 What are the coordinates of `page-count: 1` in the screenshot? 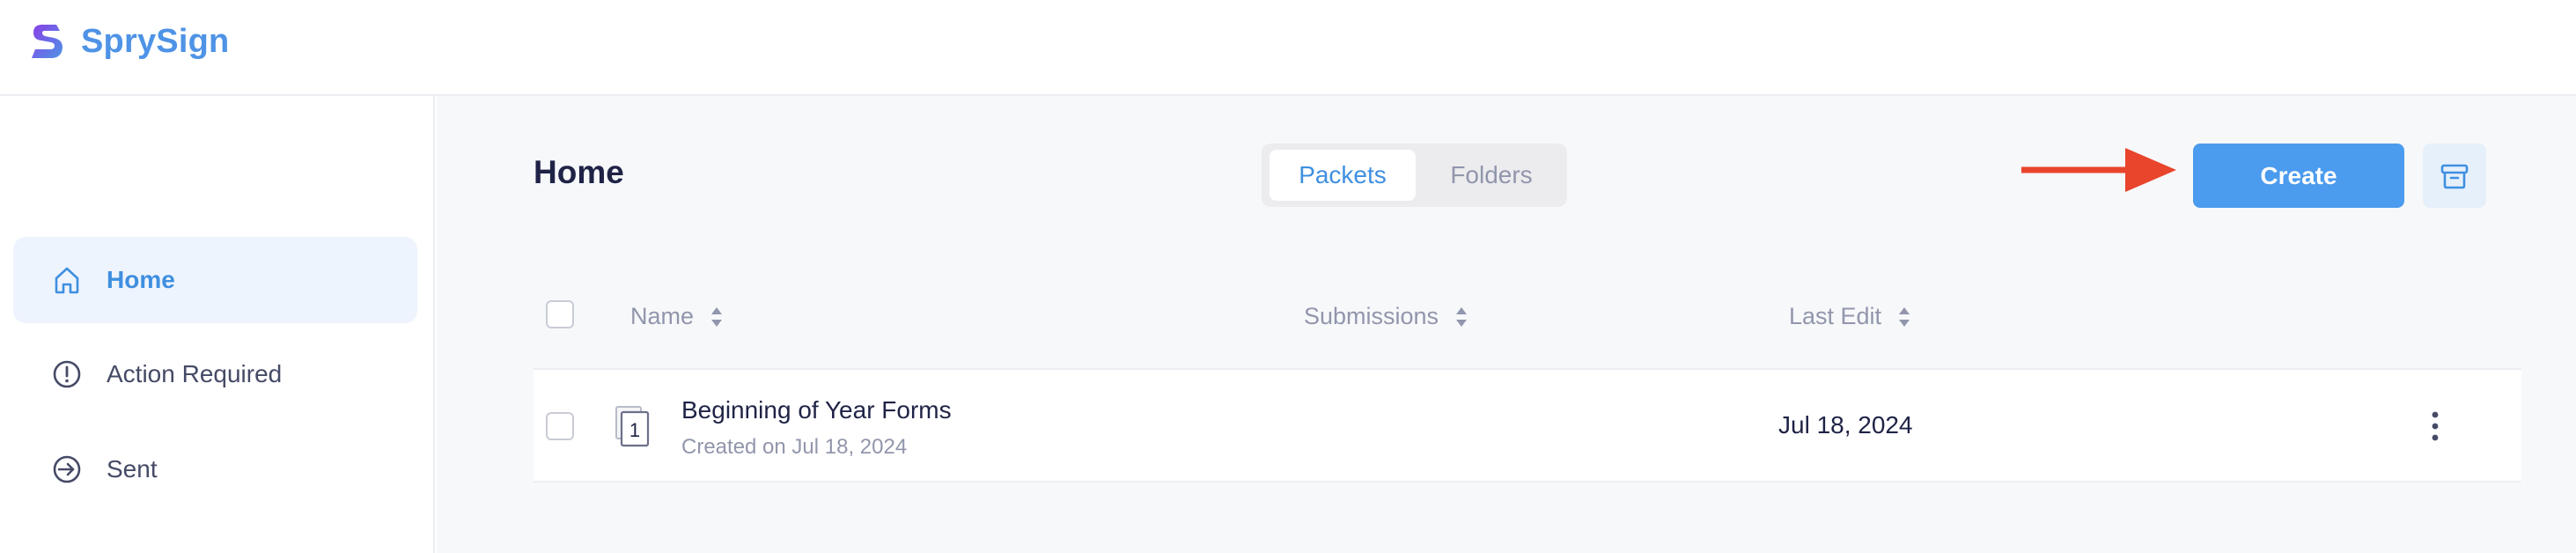 It's located at (635, 430).